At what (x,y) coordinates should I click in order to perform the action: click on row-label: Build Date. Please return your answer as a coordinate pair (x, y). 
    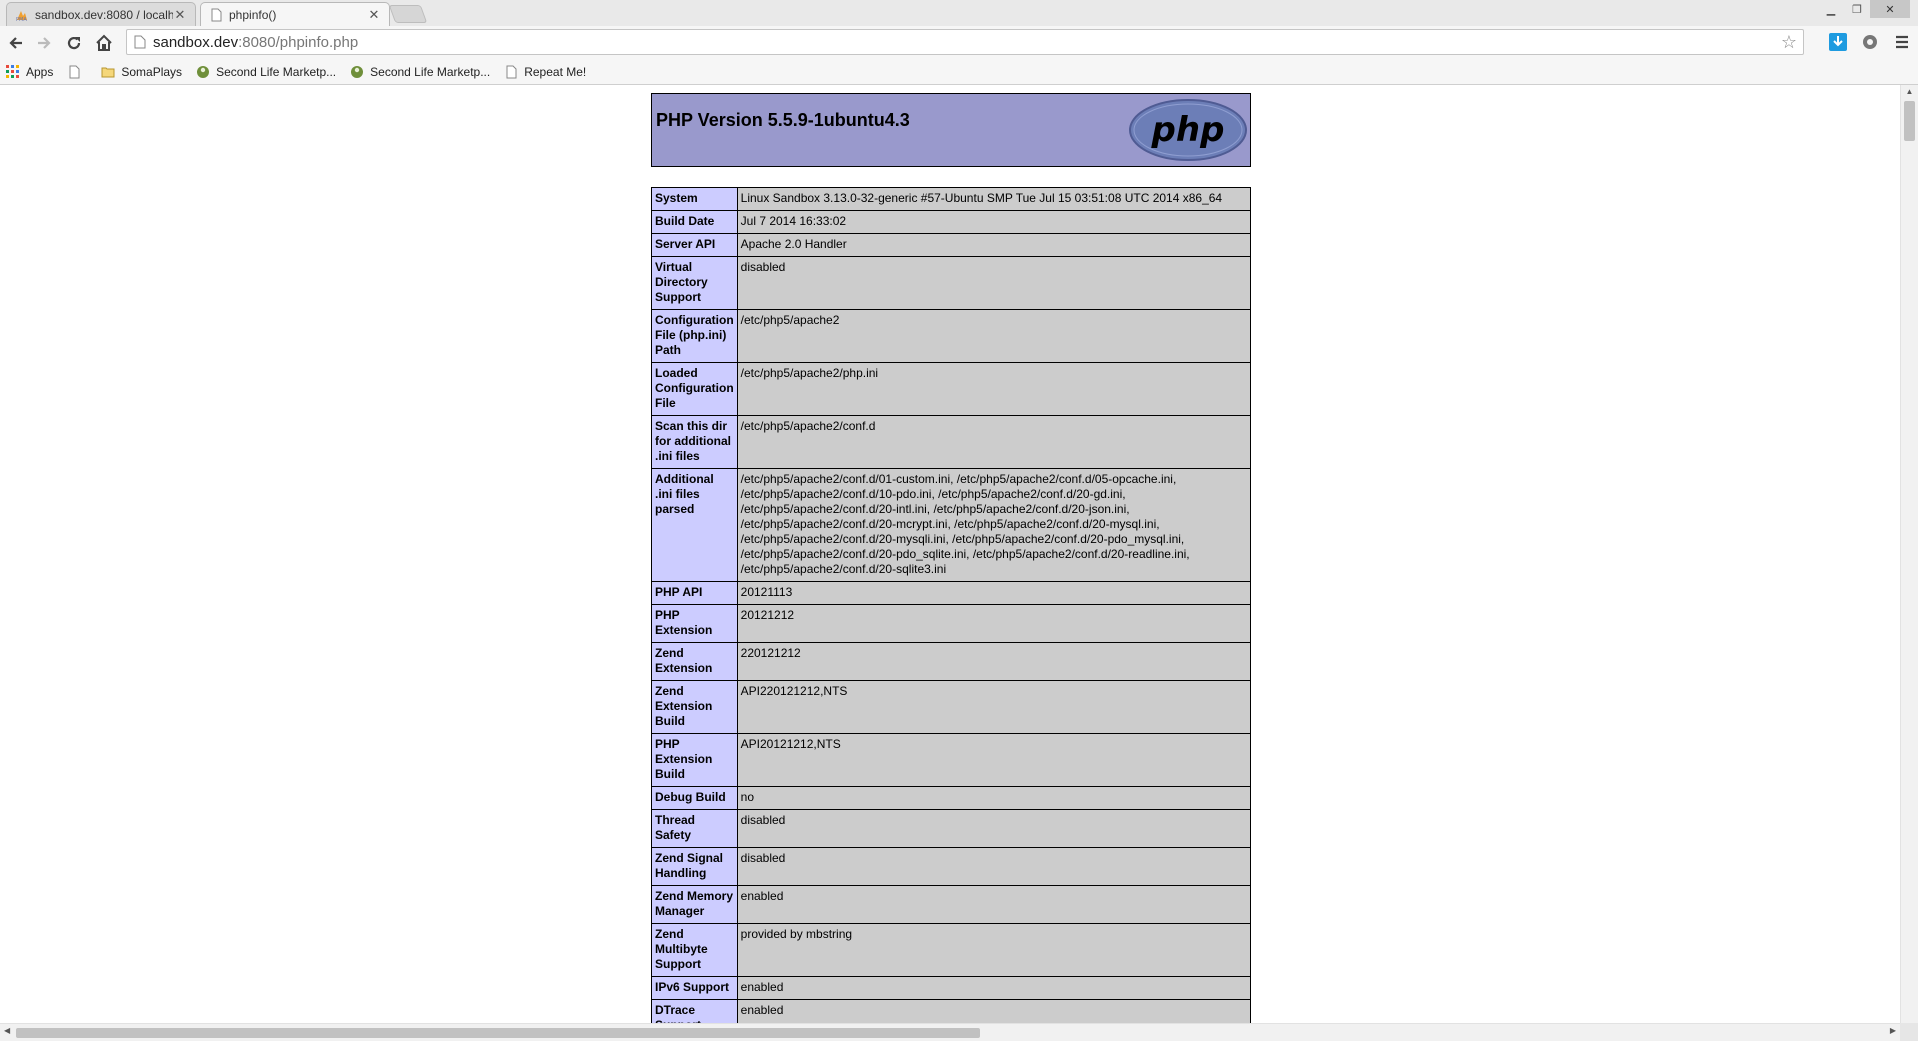
    Looking at the image, I should click on (694, 222).